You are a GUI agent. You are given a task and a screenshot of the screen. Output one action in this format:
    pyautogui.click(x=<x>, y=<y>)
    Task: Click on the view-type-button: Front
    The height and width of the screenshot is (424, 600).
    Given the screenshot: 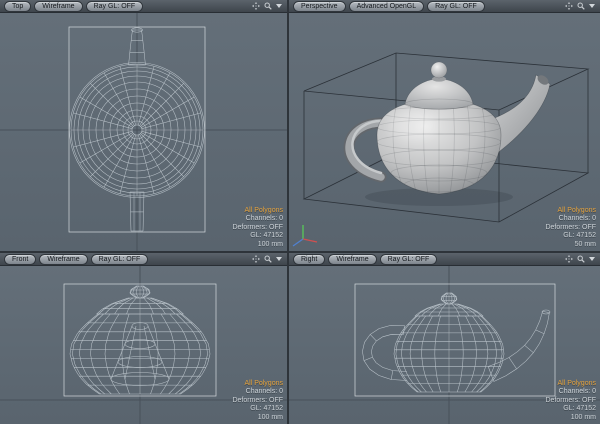 What is the action you would take?
    pyautogui.click(x=20, y=259)
    